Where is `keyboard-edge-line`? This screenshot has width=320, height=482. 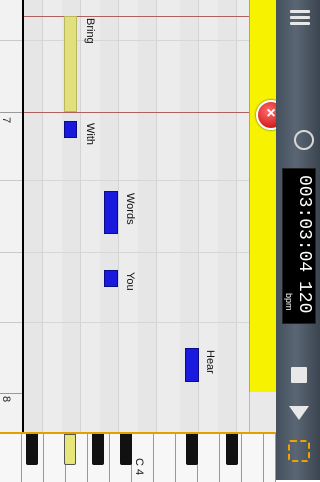
keyboard-edge-line is located at coordinates (23, 216).